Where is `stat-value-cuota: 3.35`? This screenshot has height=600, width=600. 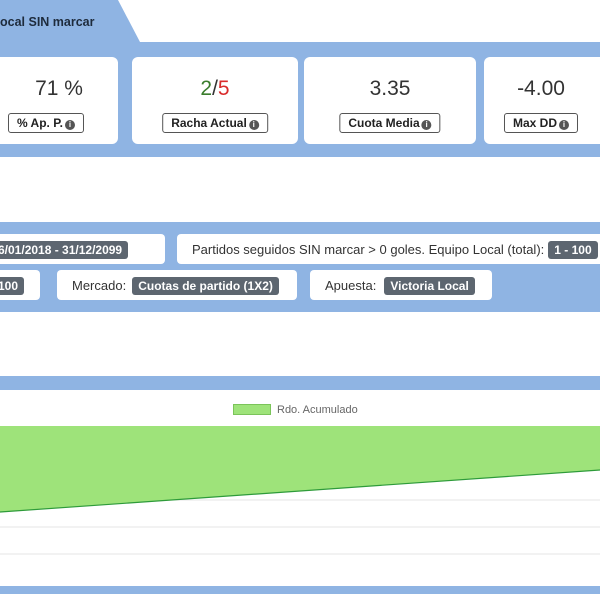
stat-value-cuota: 3.35 is located at coordinates (390, 88).